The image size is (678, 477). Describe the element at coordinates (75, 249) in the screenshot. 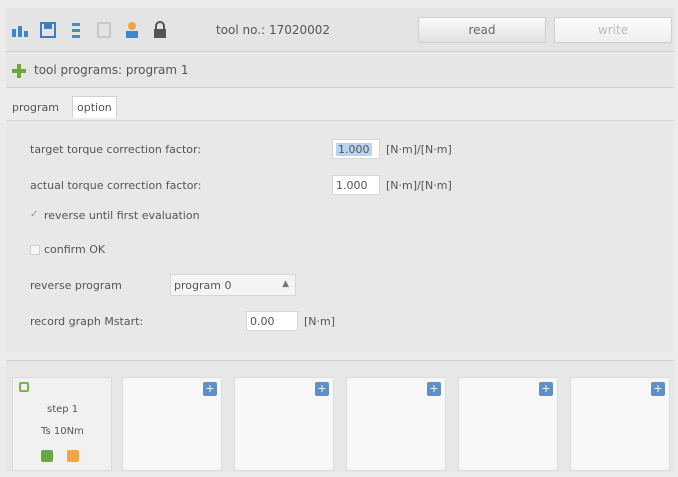

I see `confirm-ok-label: confirm OK` at that location.